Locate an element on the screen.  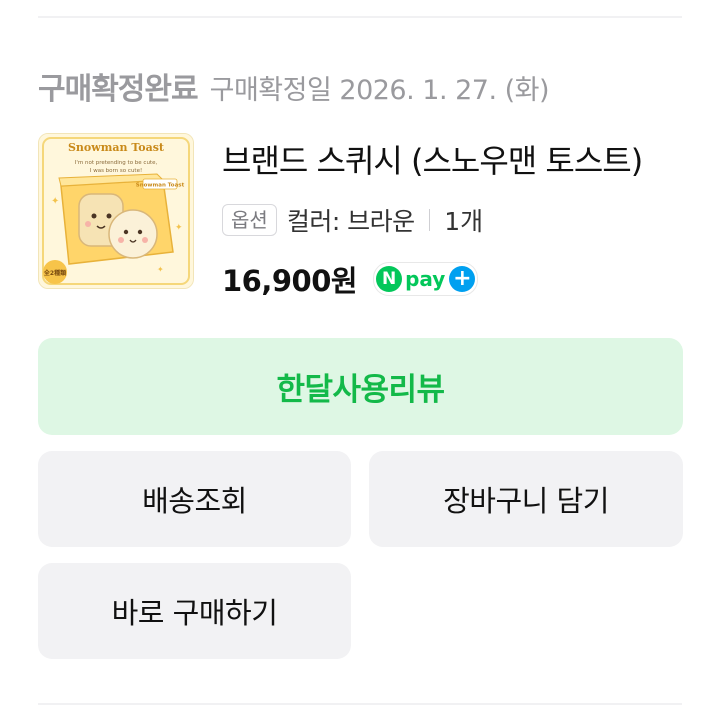
purchase-confirm-date: 구매확정일 2026. 1. 27. (화) is located at coordinates (379, 90).